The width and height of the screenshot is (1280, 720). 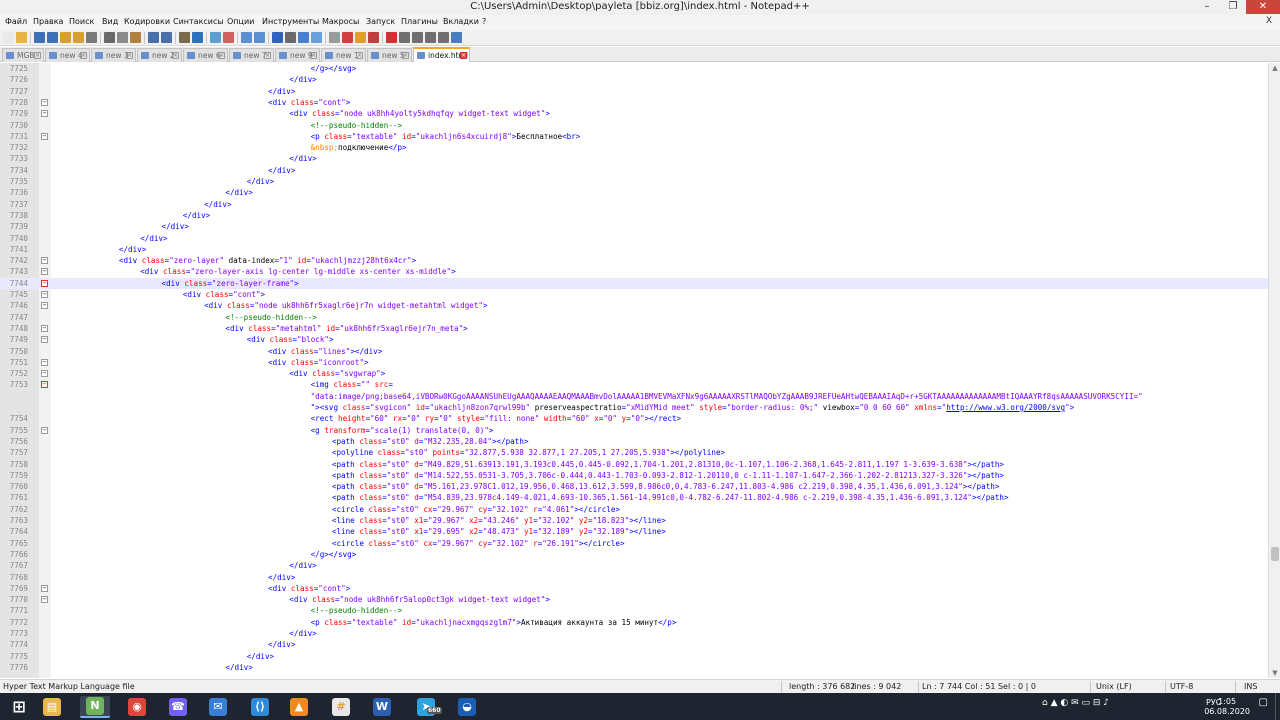 I want to click on function-list-icon, so click(x=347, y=37).